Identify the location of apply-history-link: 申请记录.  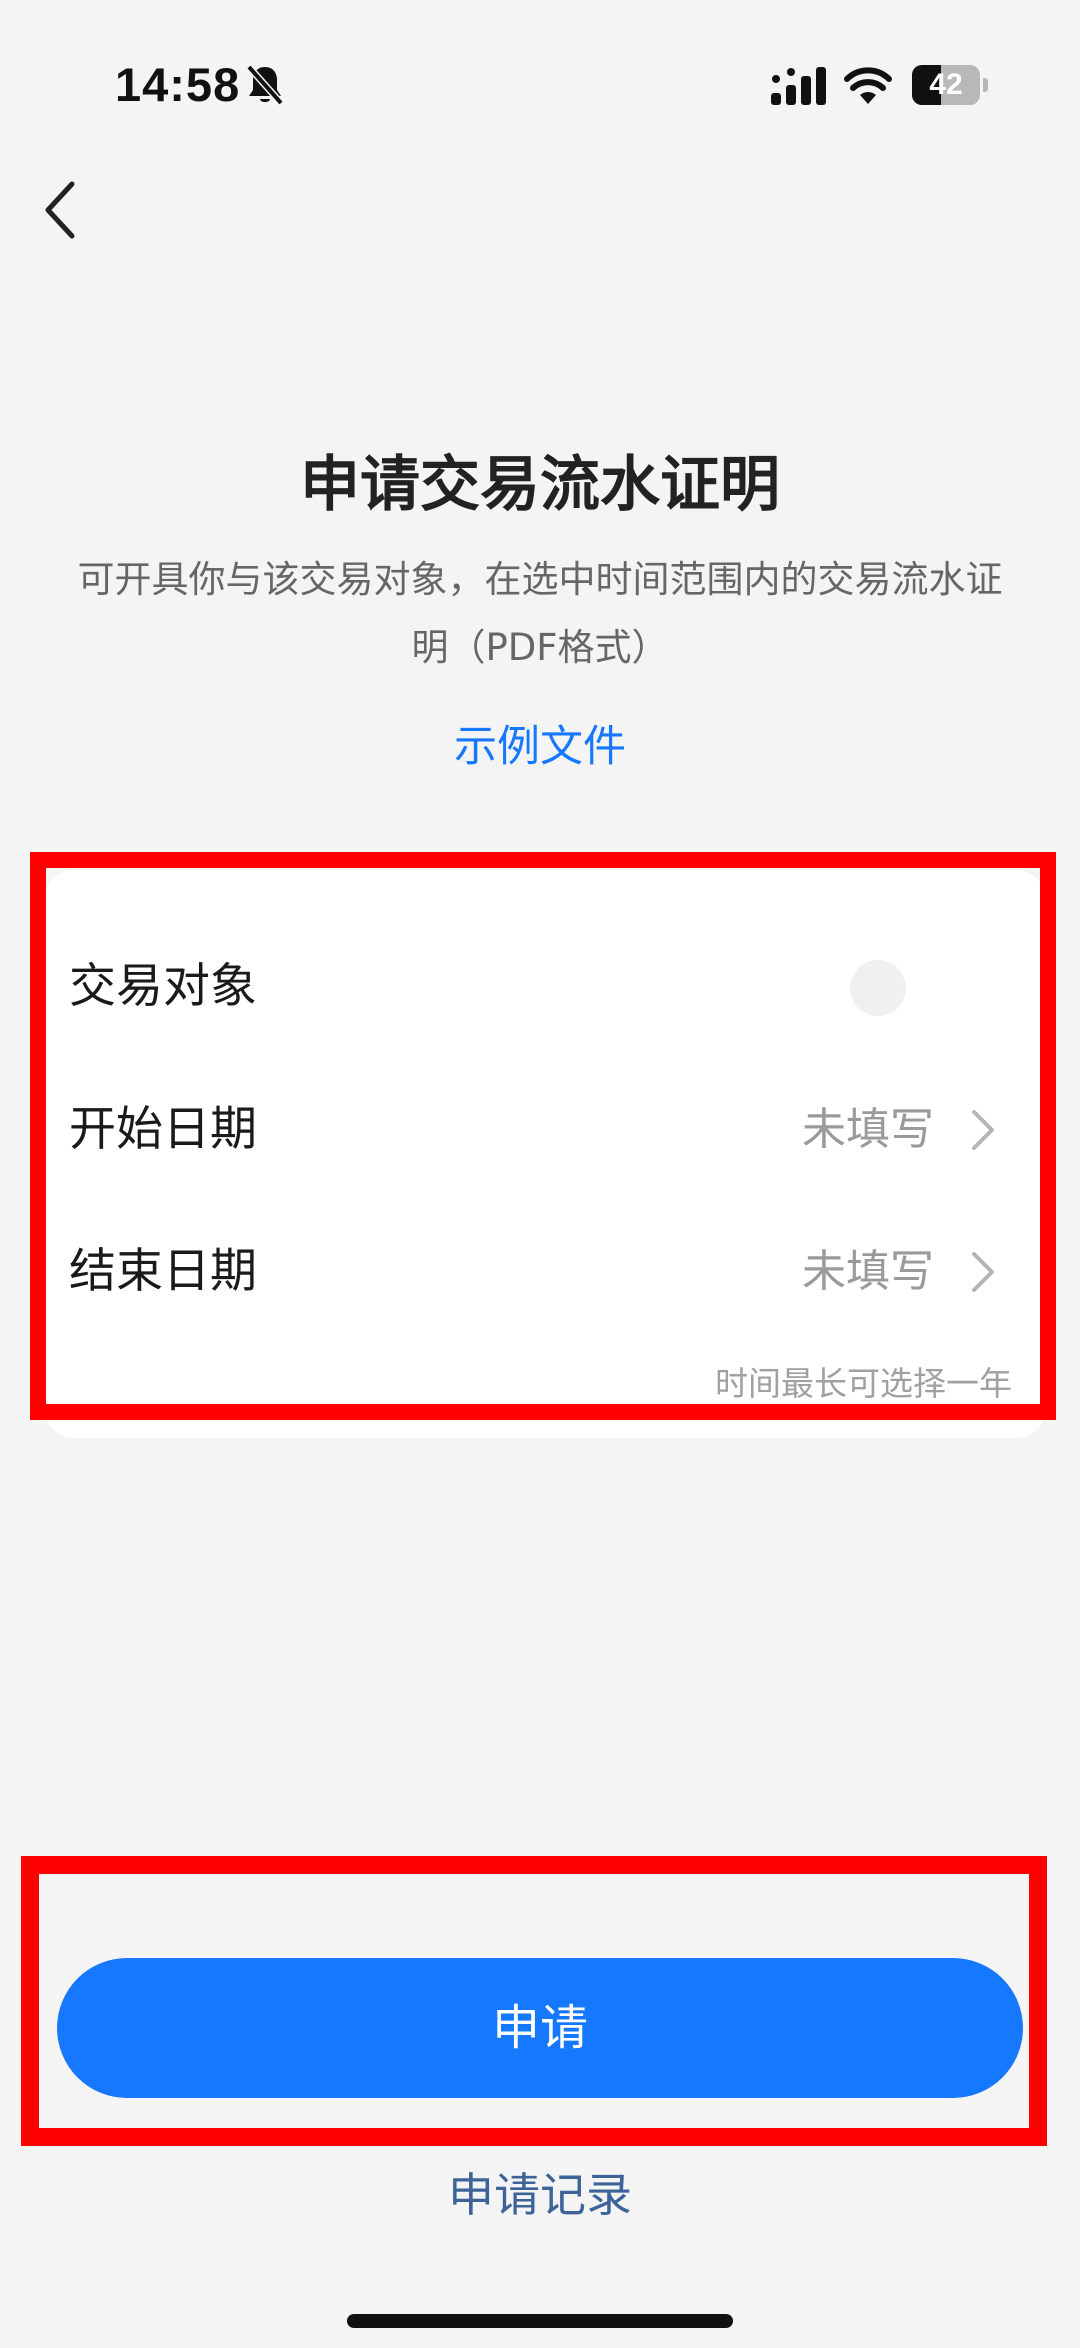
(540, 2195).